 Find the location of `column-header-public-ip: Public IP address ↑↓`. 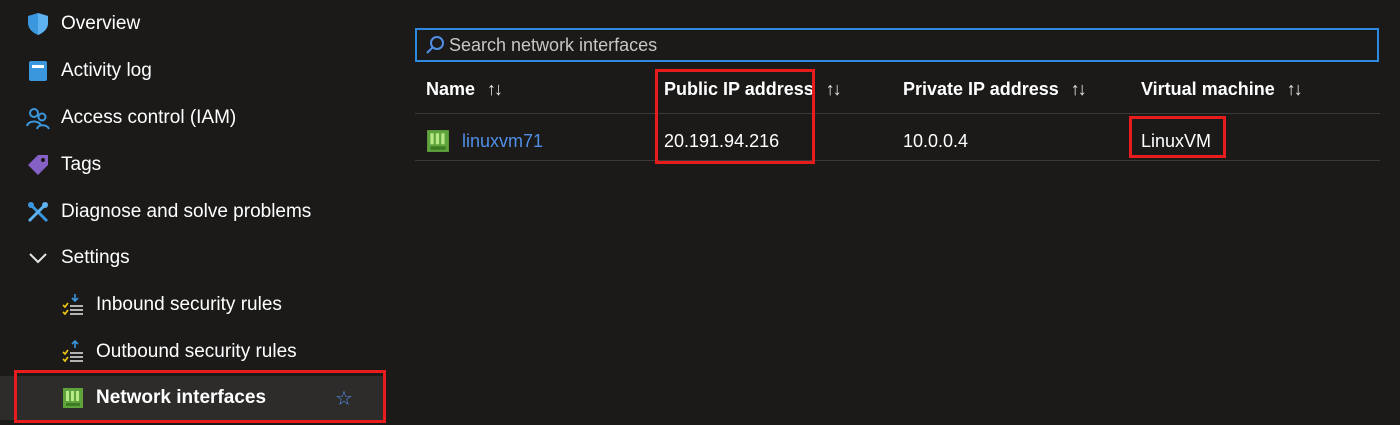

column-header-public-ip: Public IP address ↑↓ is located at coordinates (753, 89).